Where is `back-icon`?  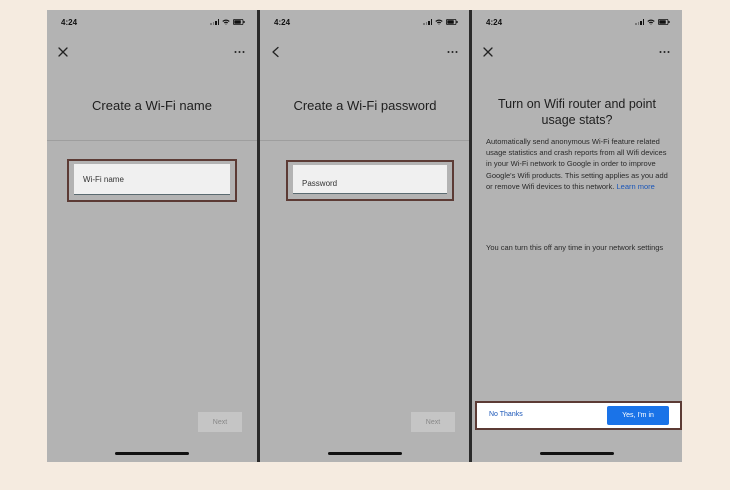 back-icon is located at coordinates (276, 52).